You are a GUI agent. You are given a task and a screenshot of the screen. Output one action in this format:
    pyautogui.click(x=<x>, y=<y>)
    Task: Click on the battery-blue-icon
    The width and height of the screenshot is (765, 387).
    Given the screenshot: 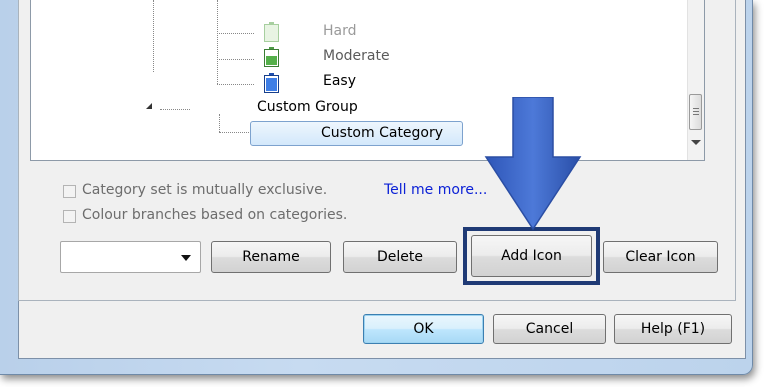 What is the action you would take?
    pyautogui.click(x=271, y=83)
    